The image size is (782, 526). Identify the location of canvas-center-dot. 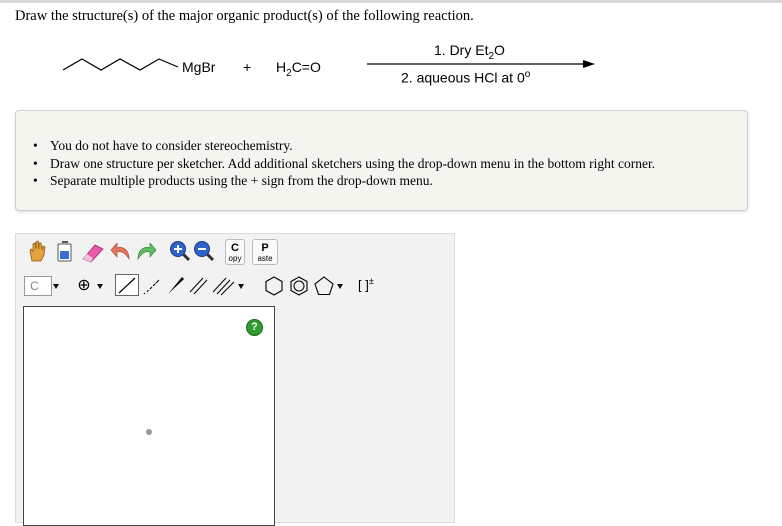
(149, 432).